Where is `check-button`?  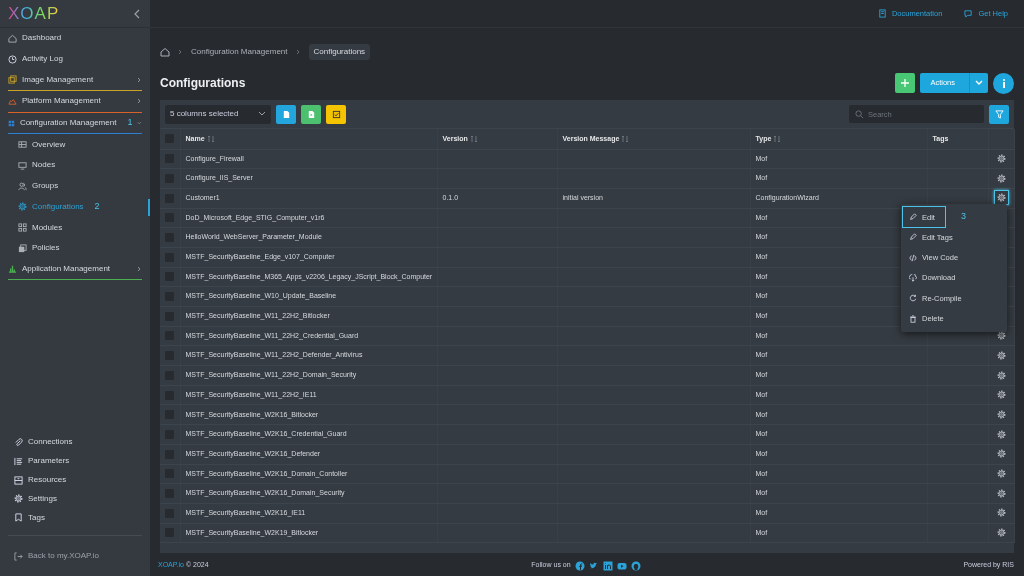
check-button is located at coordinates (336, 114).